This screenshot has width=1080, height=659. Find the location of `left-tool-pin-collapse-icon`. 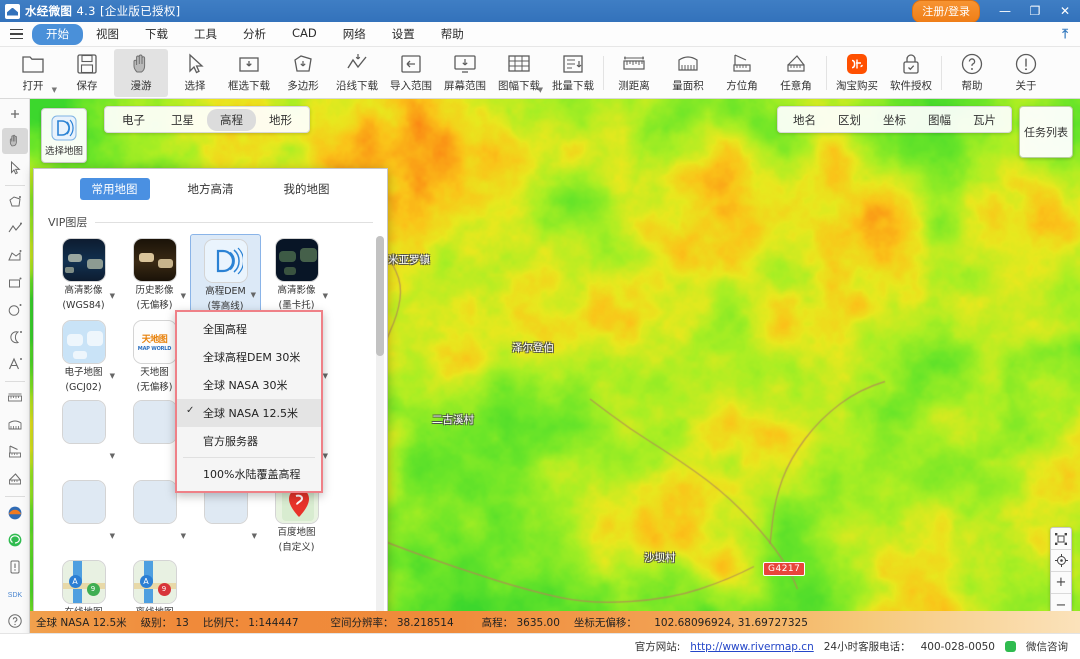

left-tool-pin-collapse-icon is located at coordinates (15, 114).